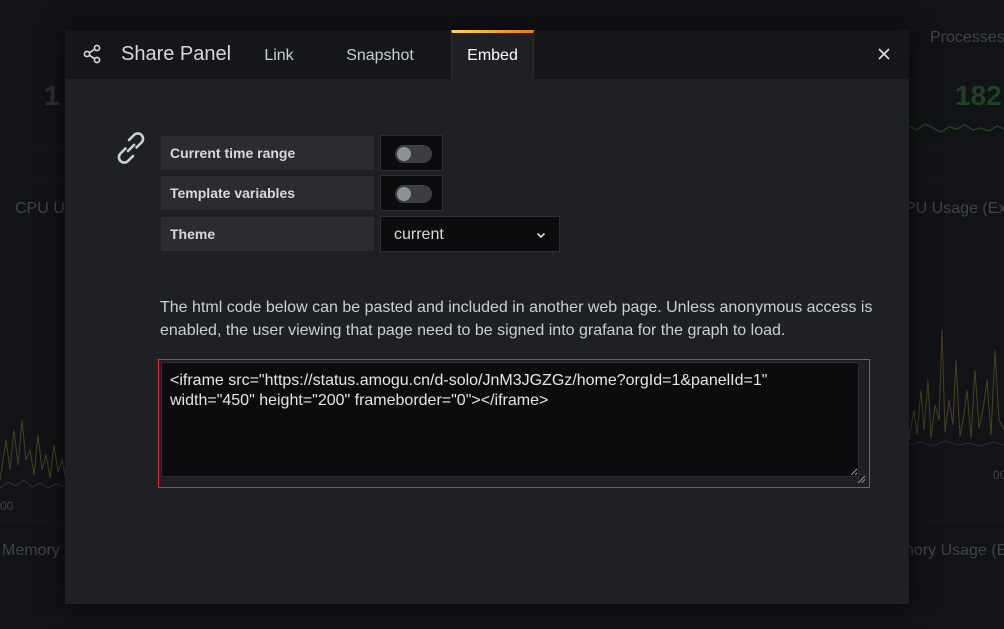  I want to click on current-time-range-toggle, so click(411, 153).